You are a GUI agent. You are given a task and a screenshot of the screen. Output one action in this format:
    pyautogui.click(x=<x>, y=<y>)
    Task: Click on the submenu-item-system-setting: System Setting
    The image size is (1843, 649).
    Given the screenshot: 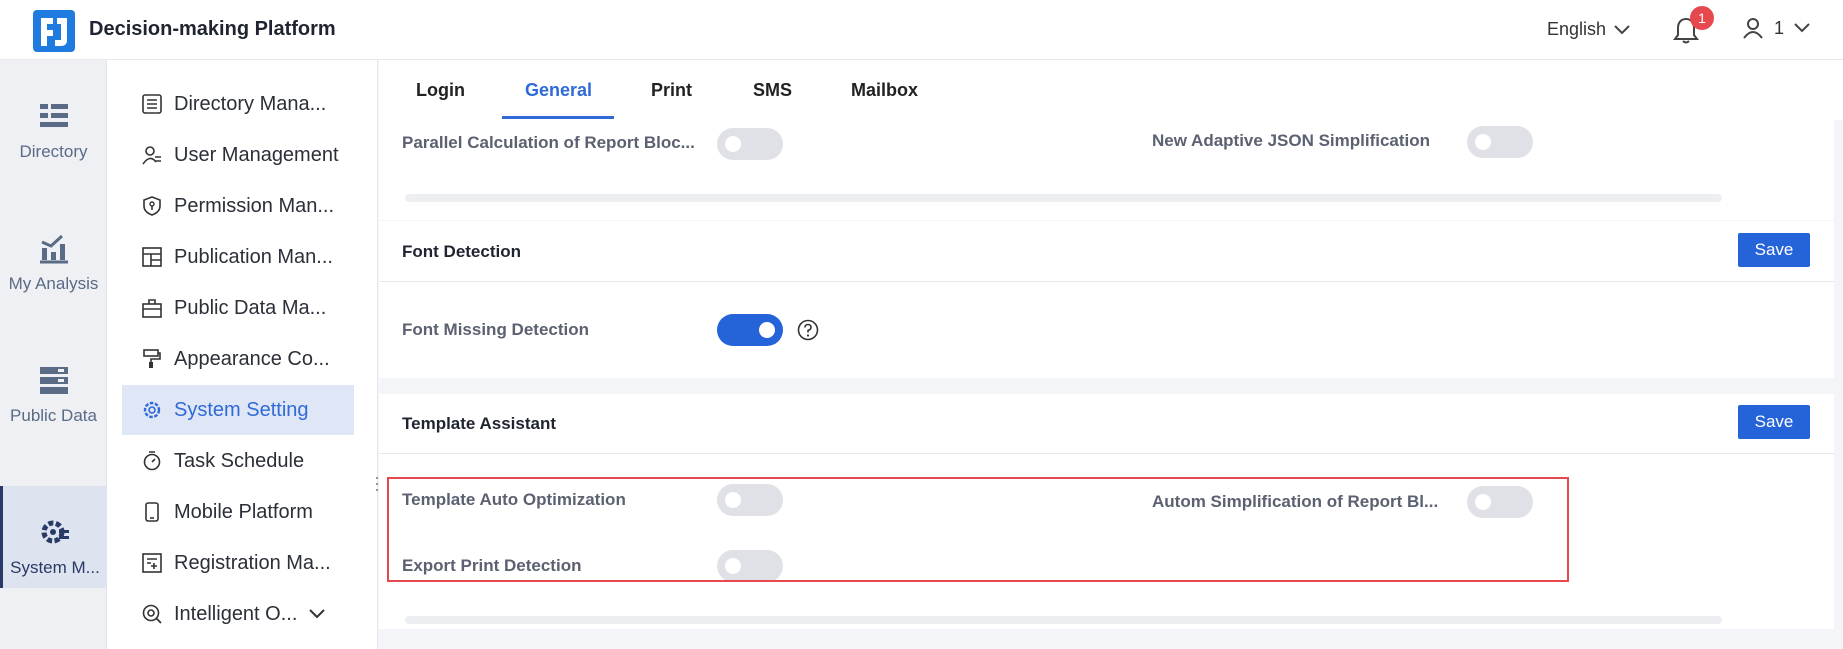 What is the action you would take?
    pyautogui.click(x=238, y=410)
    